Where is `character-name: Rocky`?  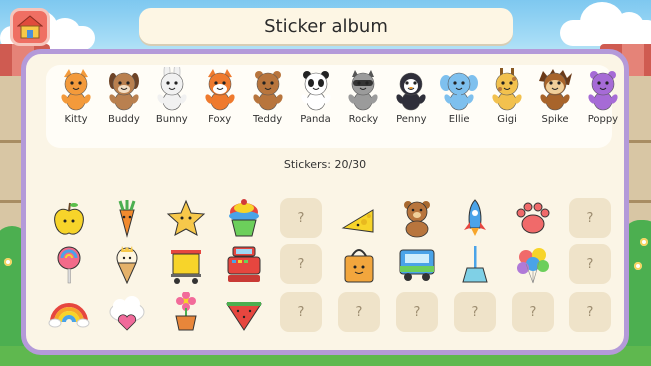 character-name: Rocky is located at coordinates (363, 119).